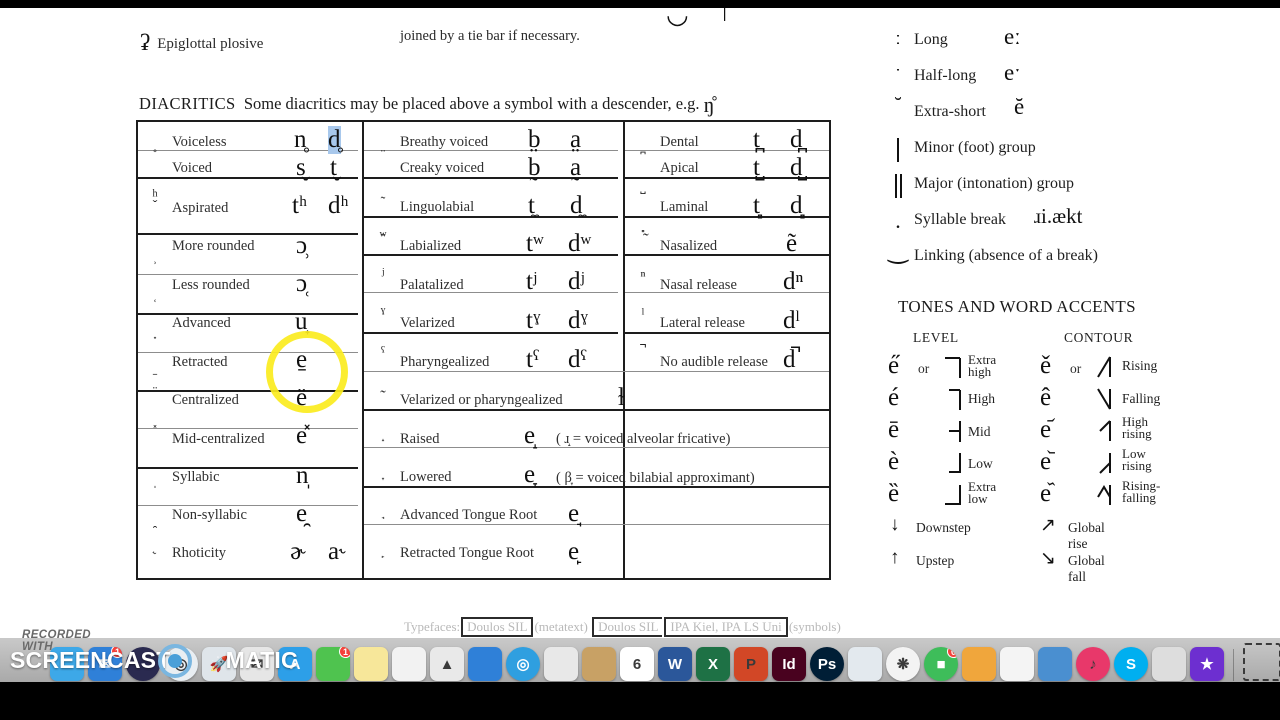  What do you see at coordinates (561, 664) in the screenshot?
I see `dock-item-chrome` at bounding box center [561, 664].